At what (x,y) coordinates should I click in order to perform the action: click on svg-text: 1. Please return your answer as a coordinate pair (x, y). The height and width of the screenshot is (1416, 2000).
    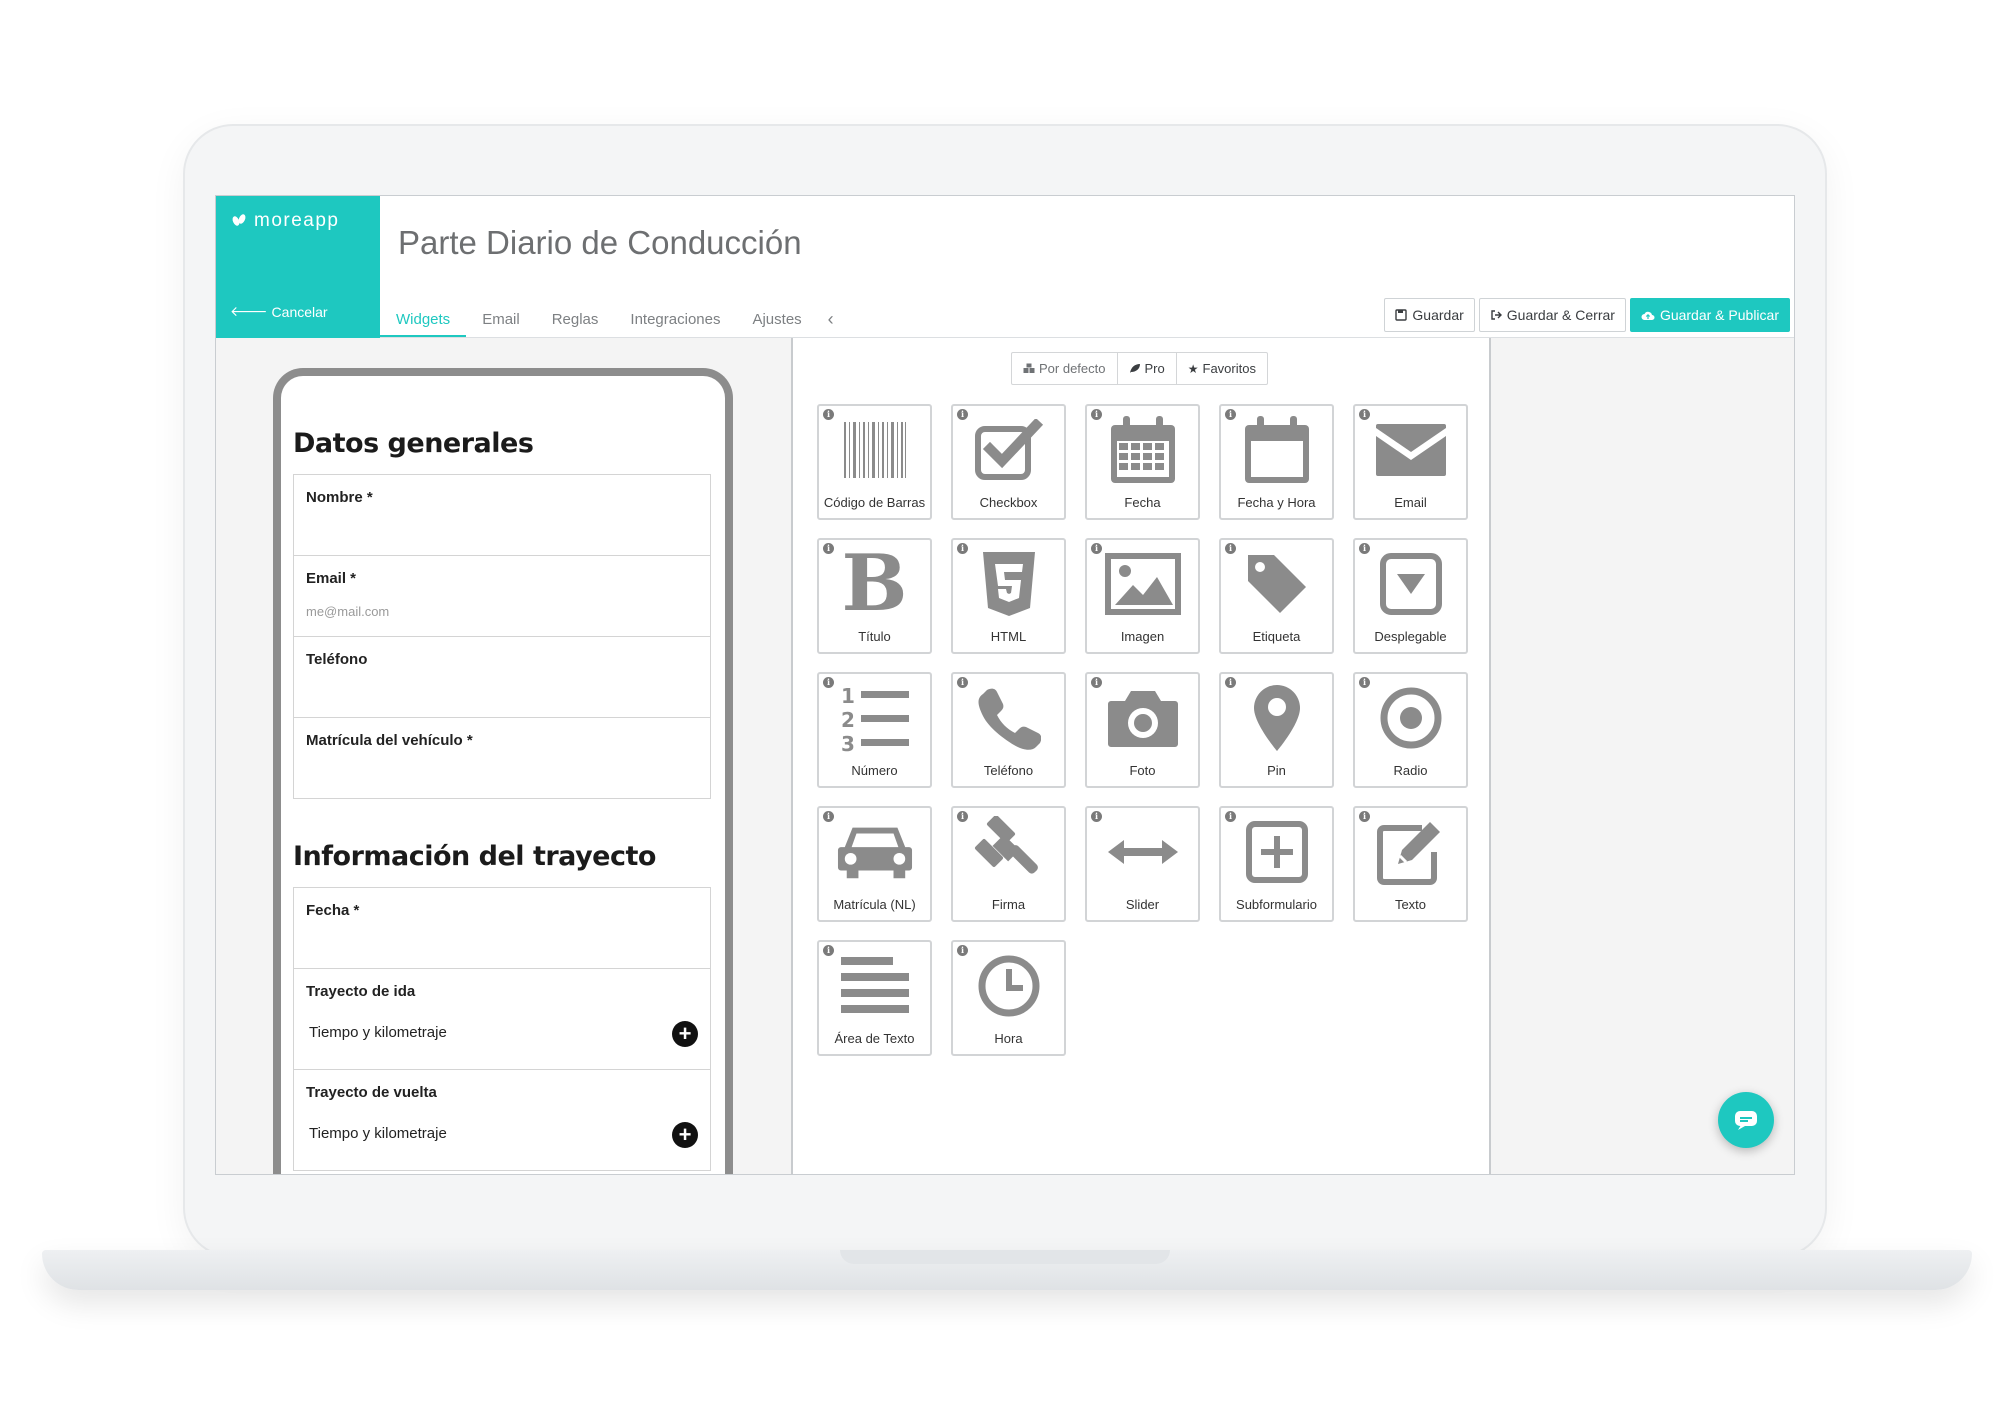
    Looking at the image, I should click on (848, 696).